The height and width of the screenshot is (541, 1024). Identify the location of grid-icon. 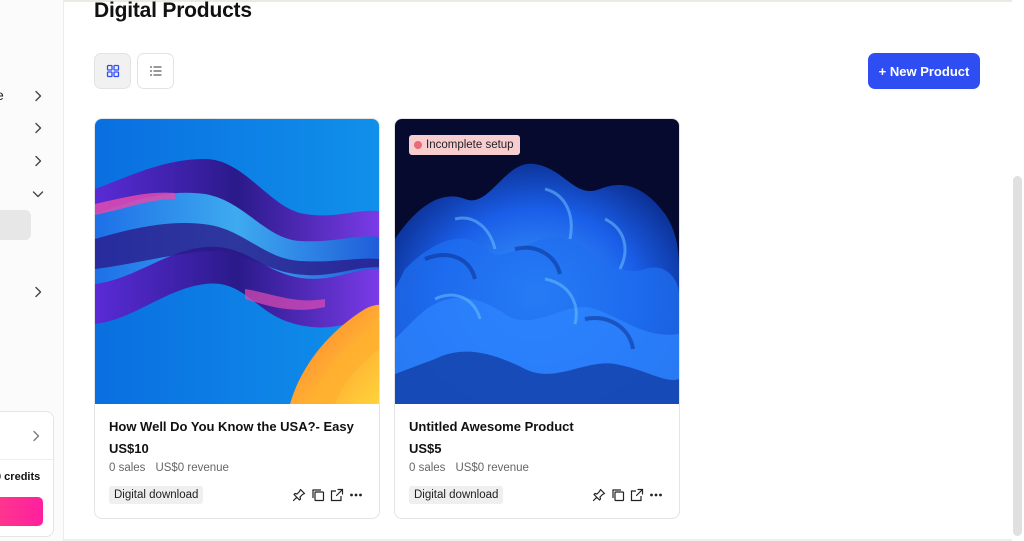
(113, 71).